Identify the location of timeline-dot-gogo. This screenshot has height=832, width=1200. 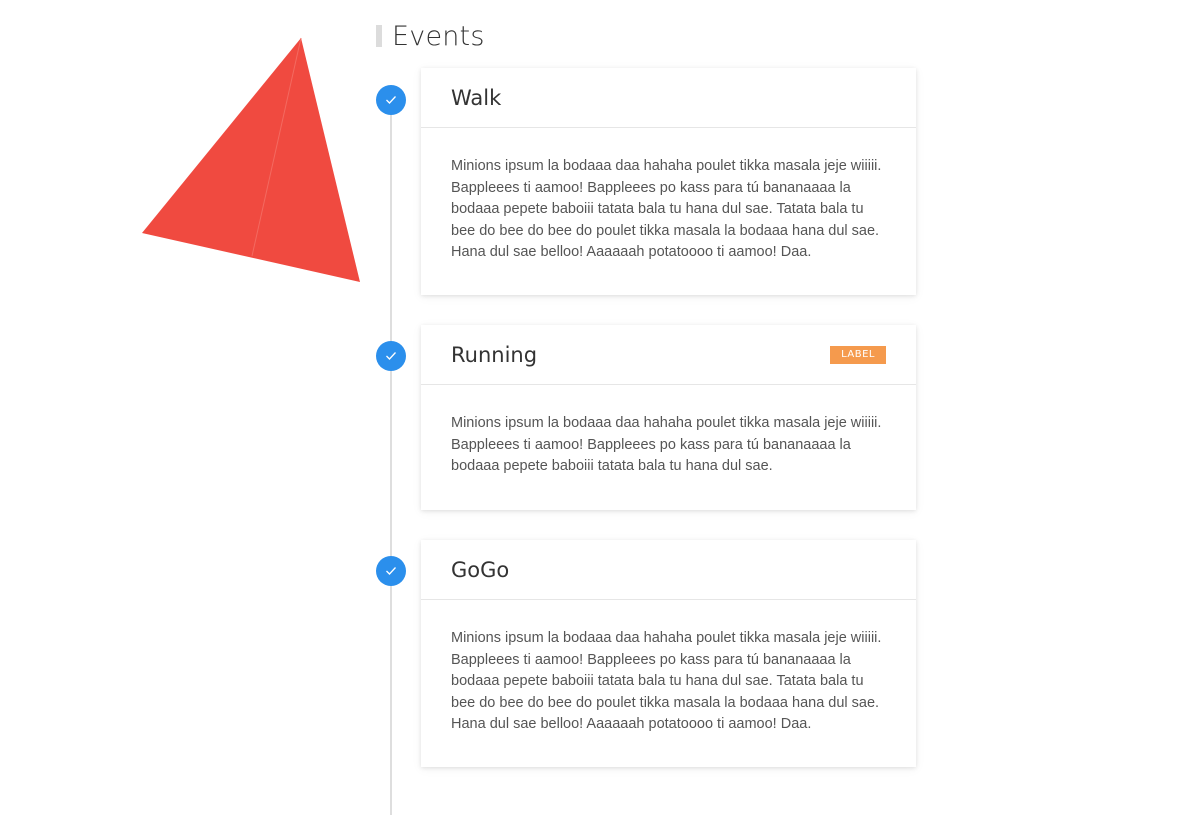
(391, 571).